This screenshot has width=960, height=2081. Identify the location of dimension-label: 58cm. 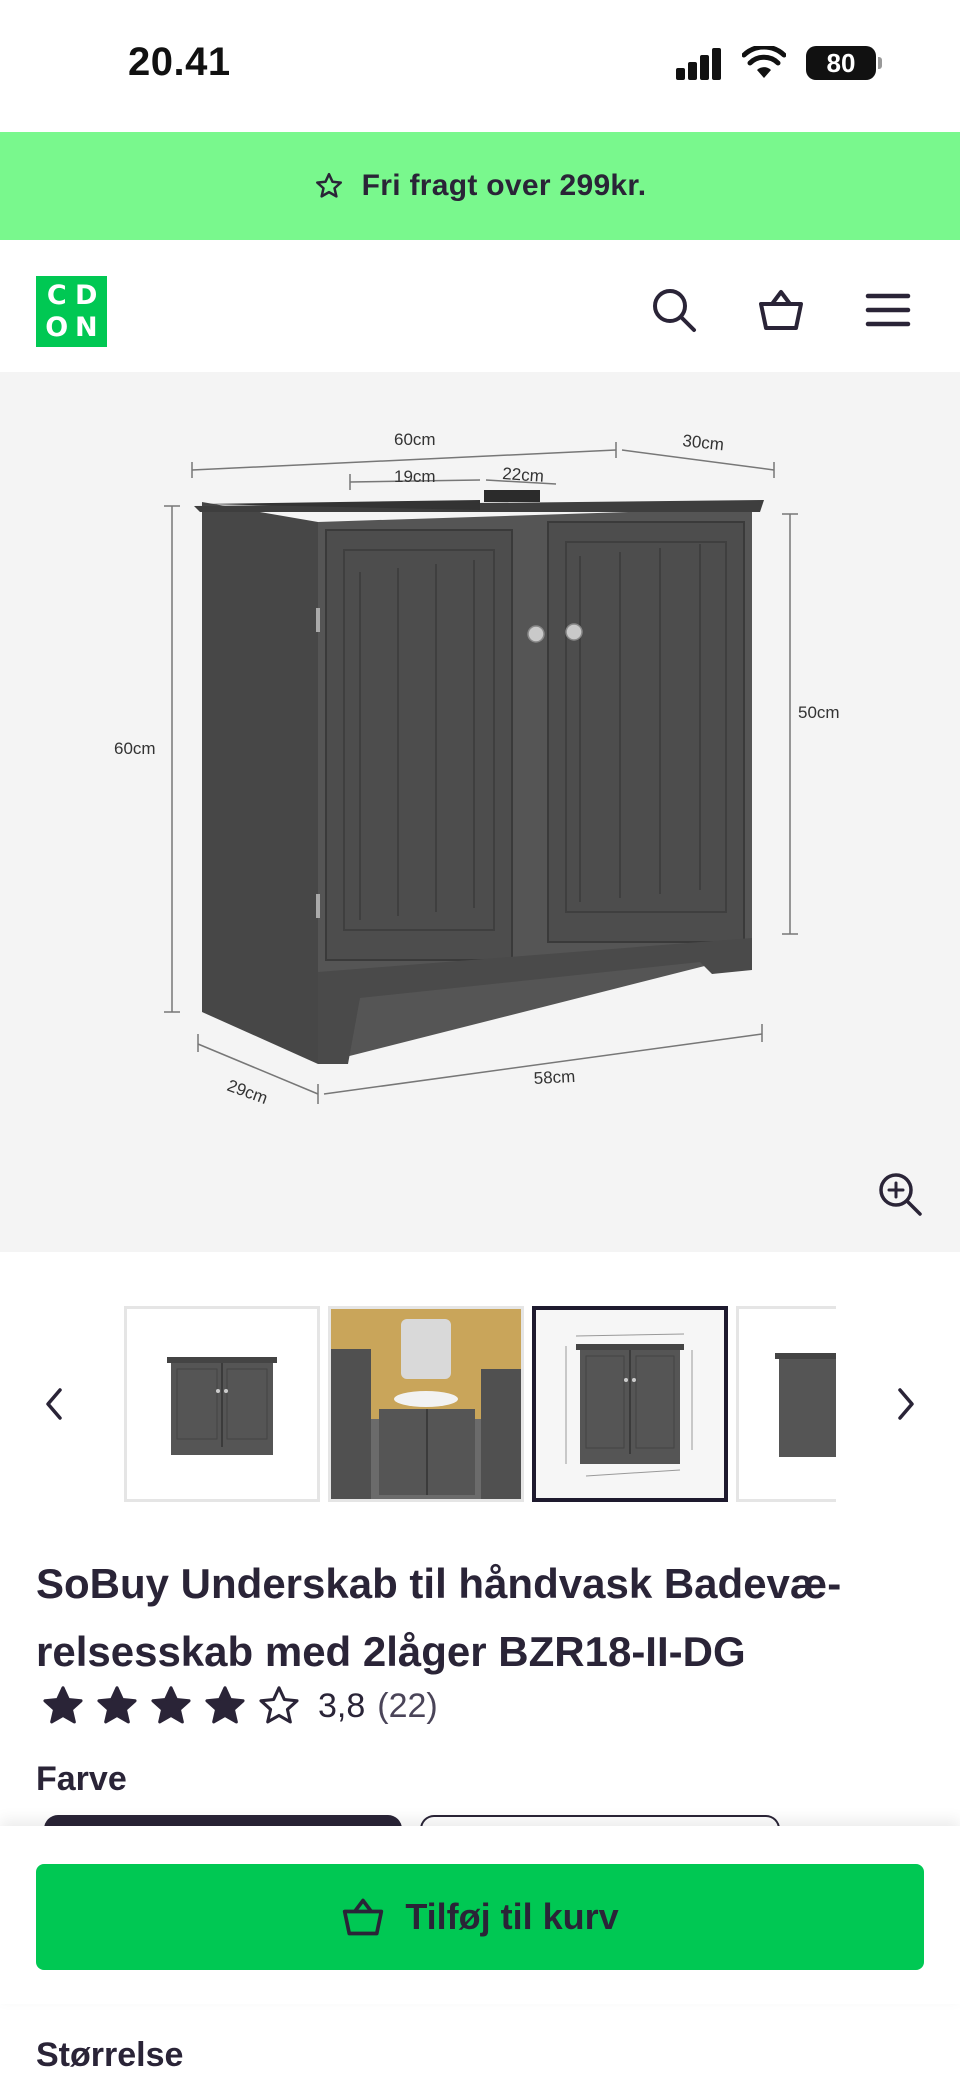
(554, 1077).